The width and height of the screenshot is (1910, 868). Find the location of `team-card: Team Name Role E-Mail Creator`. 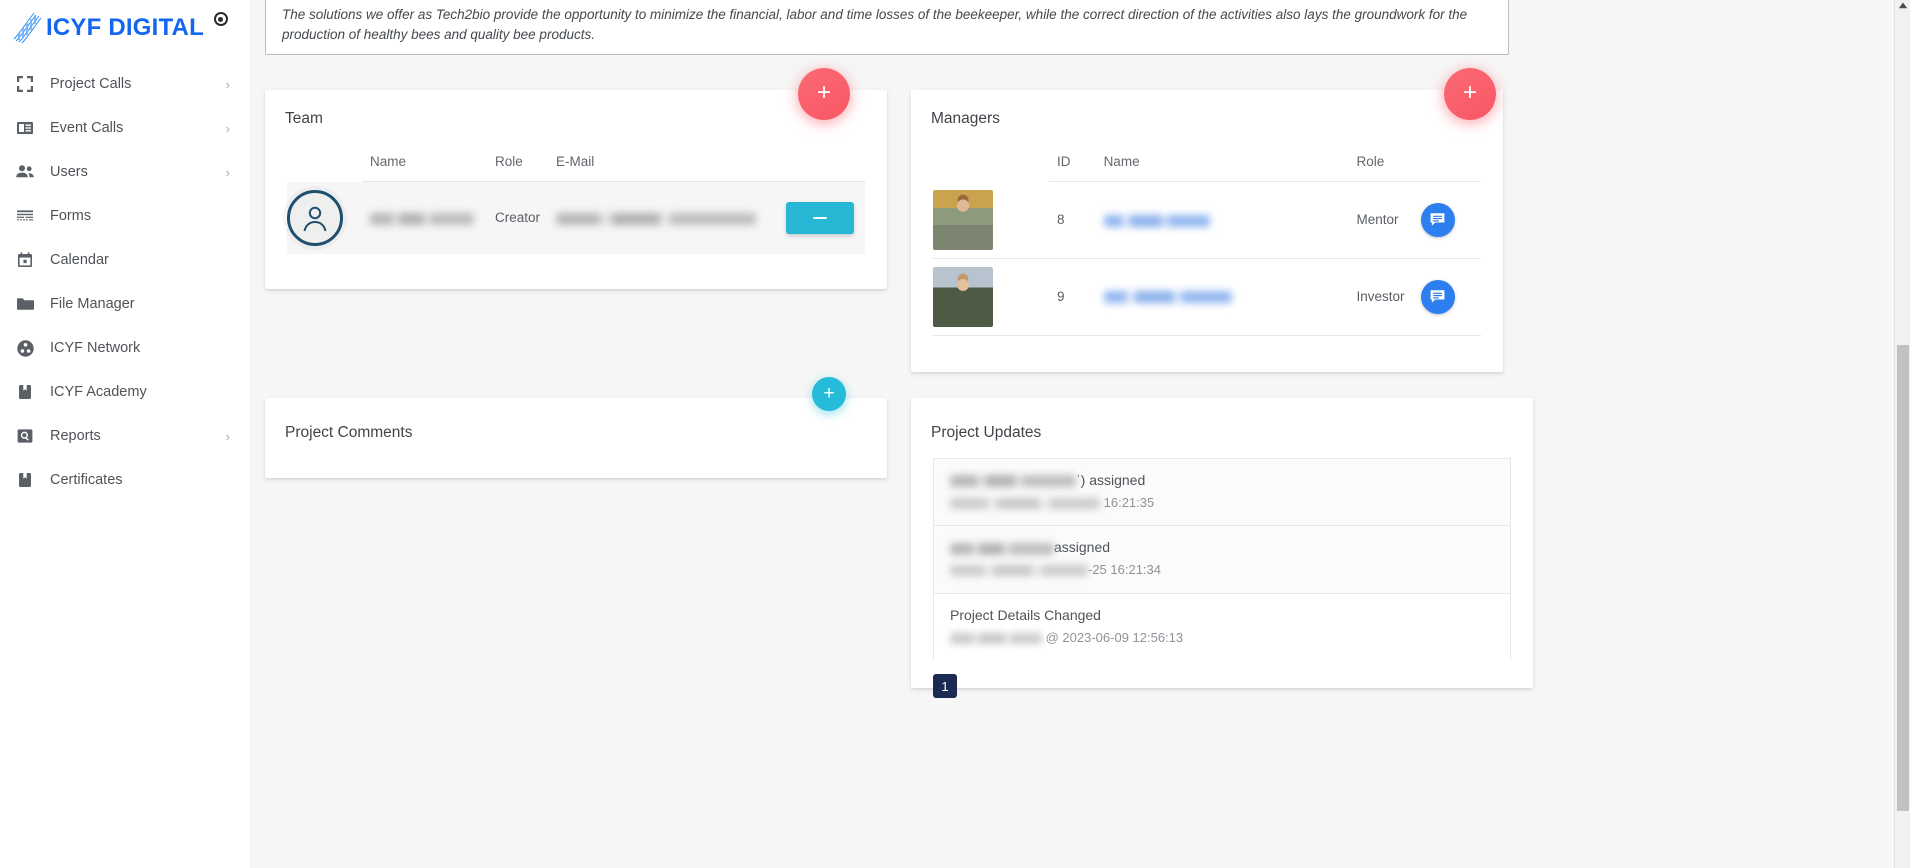

team-card: Team Name Role E-Mail Creator is located at coordinates (576, 189).